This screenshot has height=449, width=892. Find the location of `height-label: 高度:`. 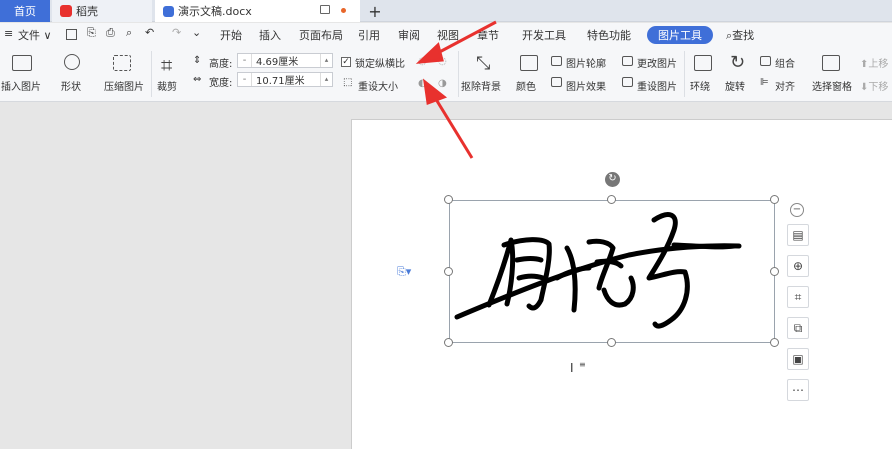

height-label: 高度: is located at coordinates (221, 64).